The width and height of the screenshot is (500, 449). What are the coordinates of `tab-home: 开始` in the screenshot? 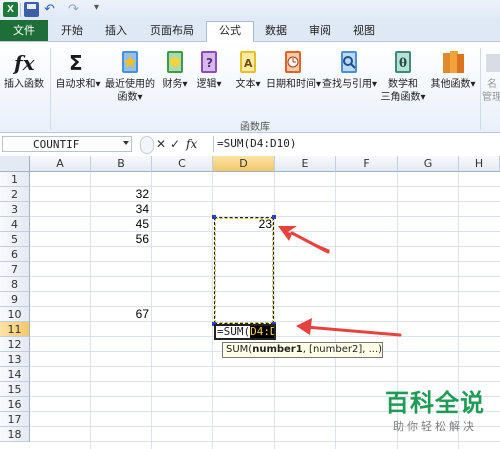 It's located at (72, 31).